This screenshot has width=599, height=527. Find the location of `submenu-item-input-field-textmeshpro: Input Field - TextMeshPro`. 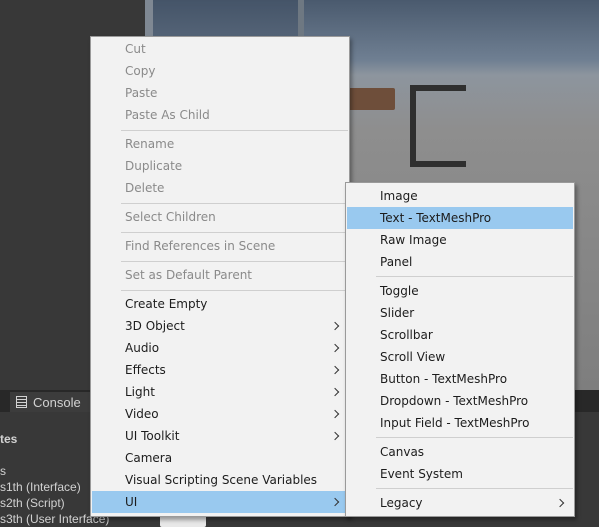

submenu-item-input-field-textmeshpro: Input Field - TextMeshPro is located at coordinates (460, 423).